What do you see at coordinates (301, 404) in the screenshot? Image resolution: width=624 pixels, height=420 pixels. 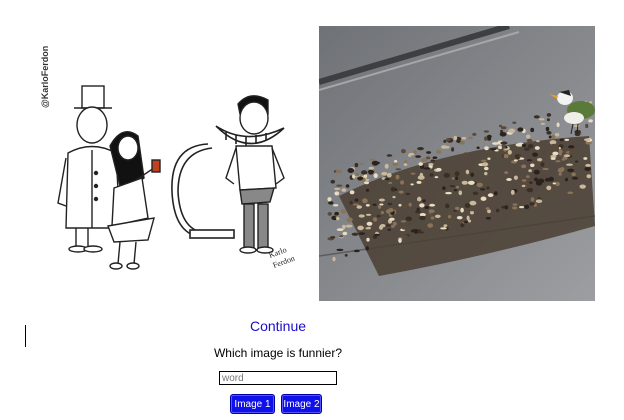 I see `image-2-button: Image 2` at bounding box center [301, 404].